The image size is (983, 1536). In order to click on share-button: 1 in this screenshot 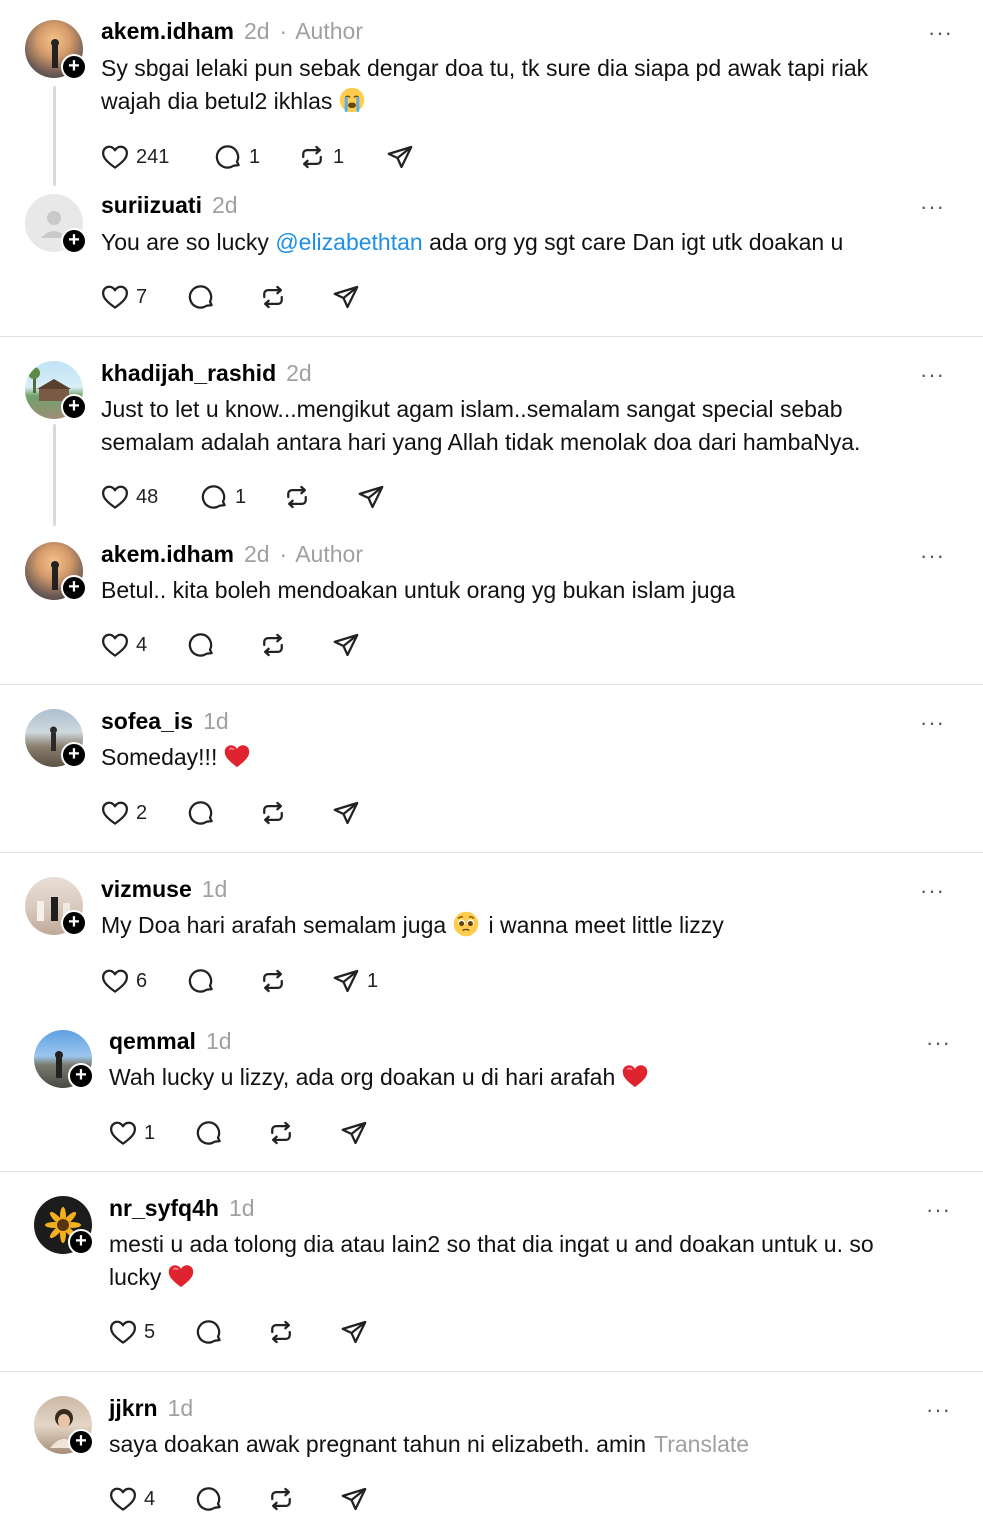, I will do `click(354, 981)`.